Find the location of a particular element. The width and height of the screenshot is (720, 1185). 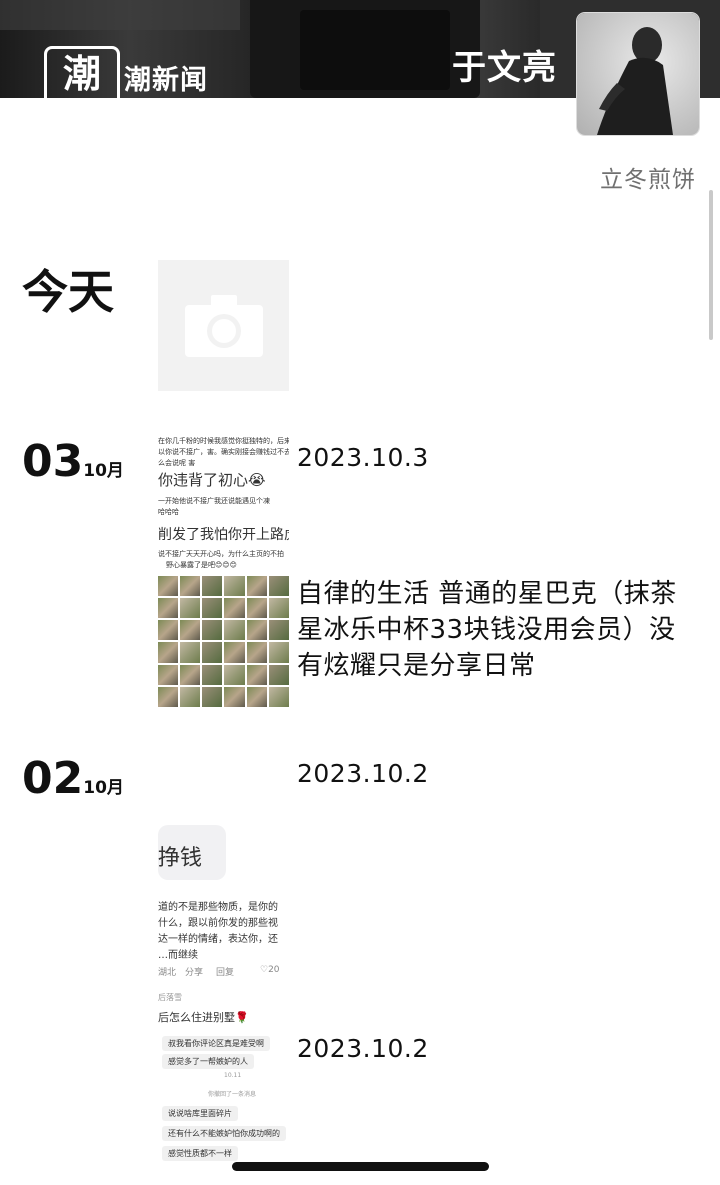

thumb-text-line: 你撤回了一条消息 is located at coordinates (232, 1094).